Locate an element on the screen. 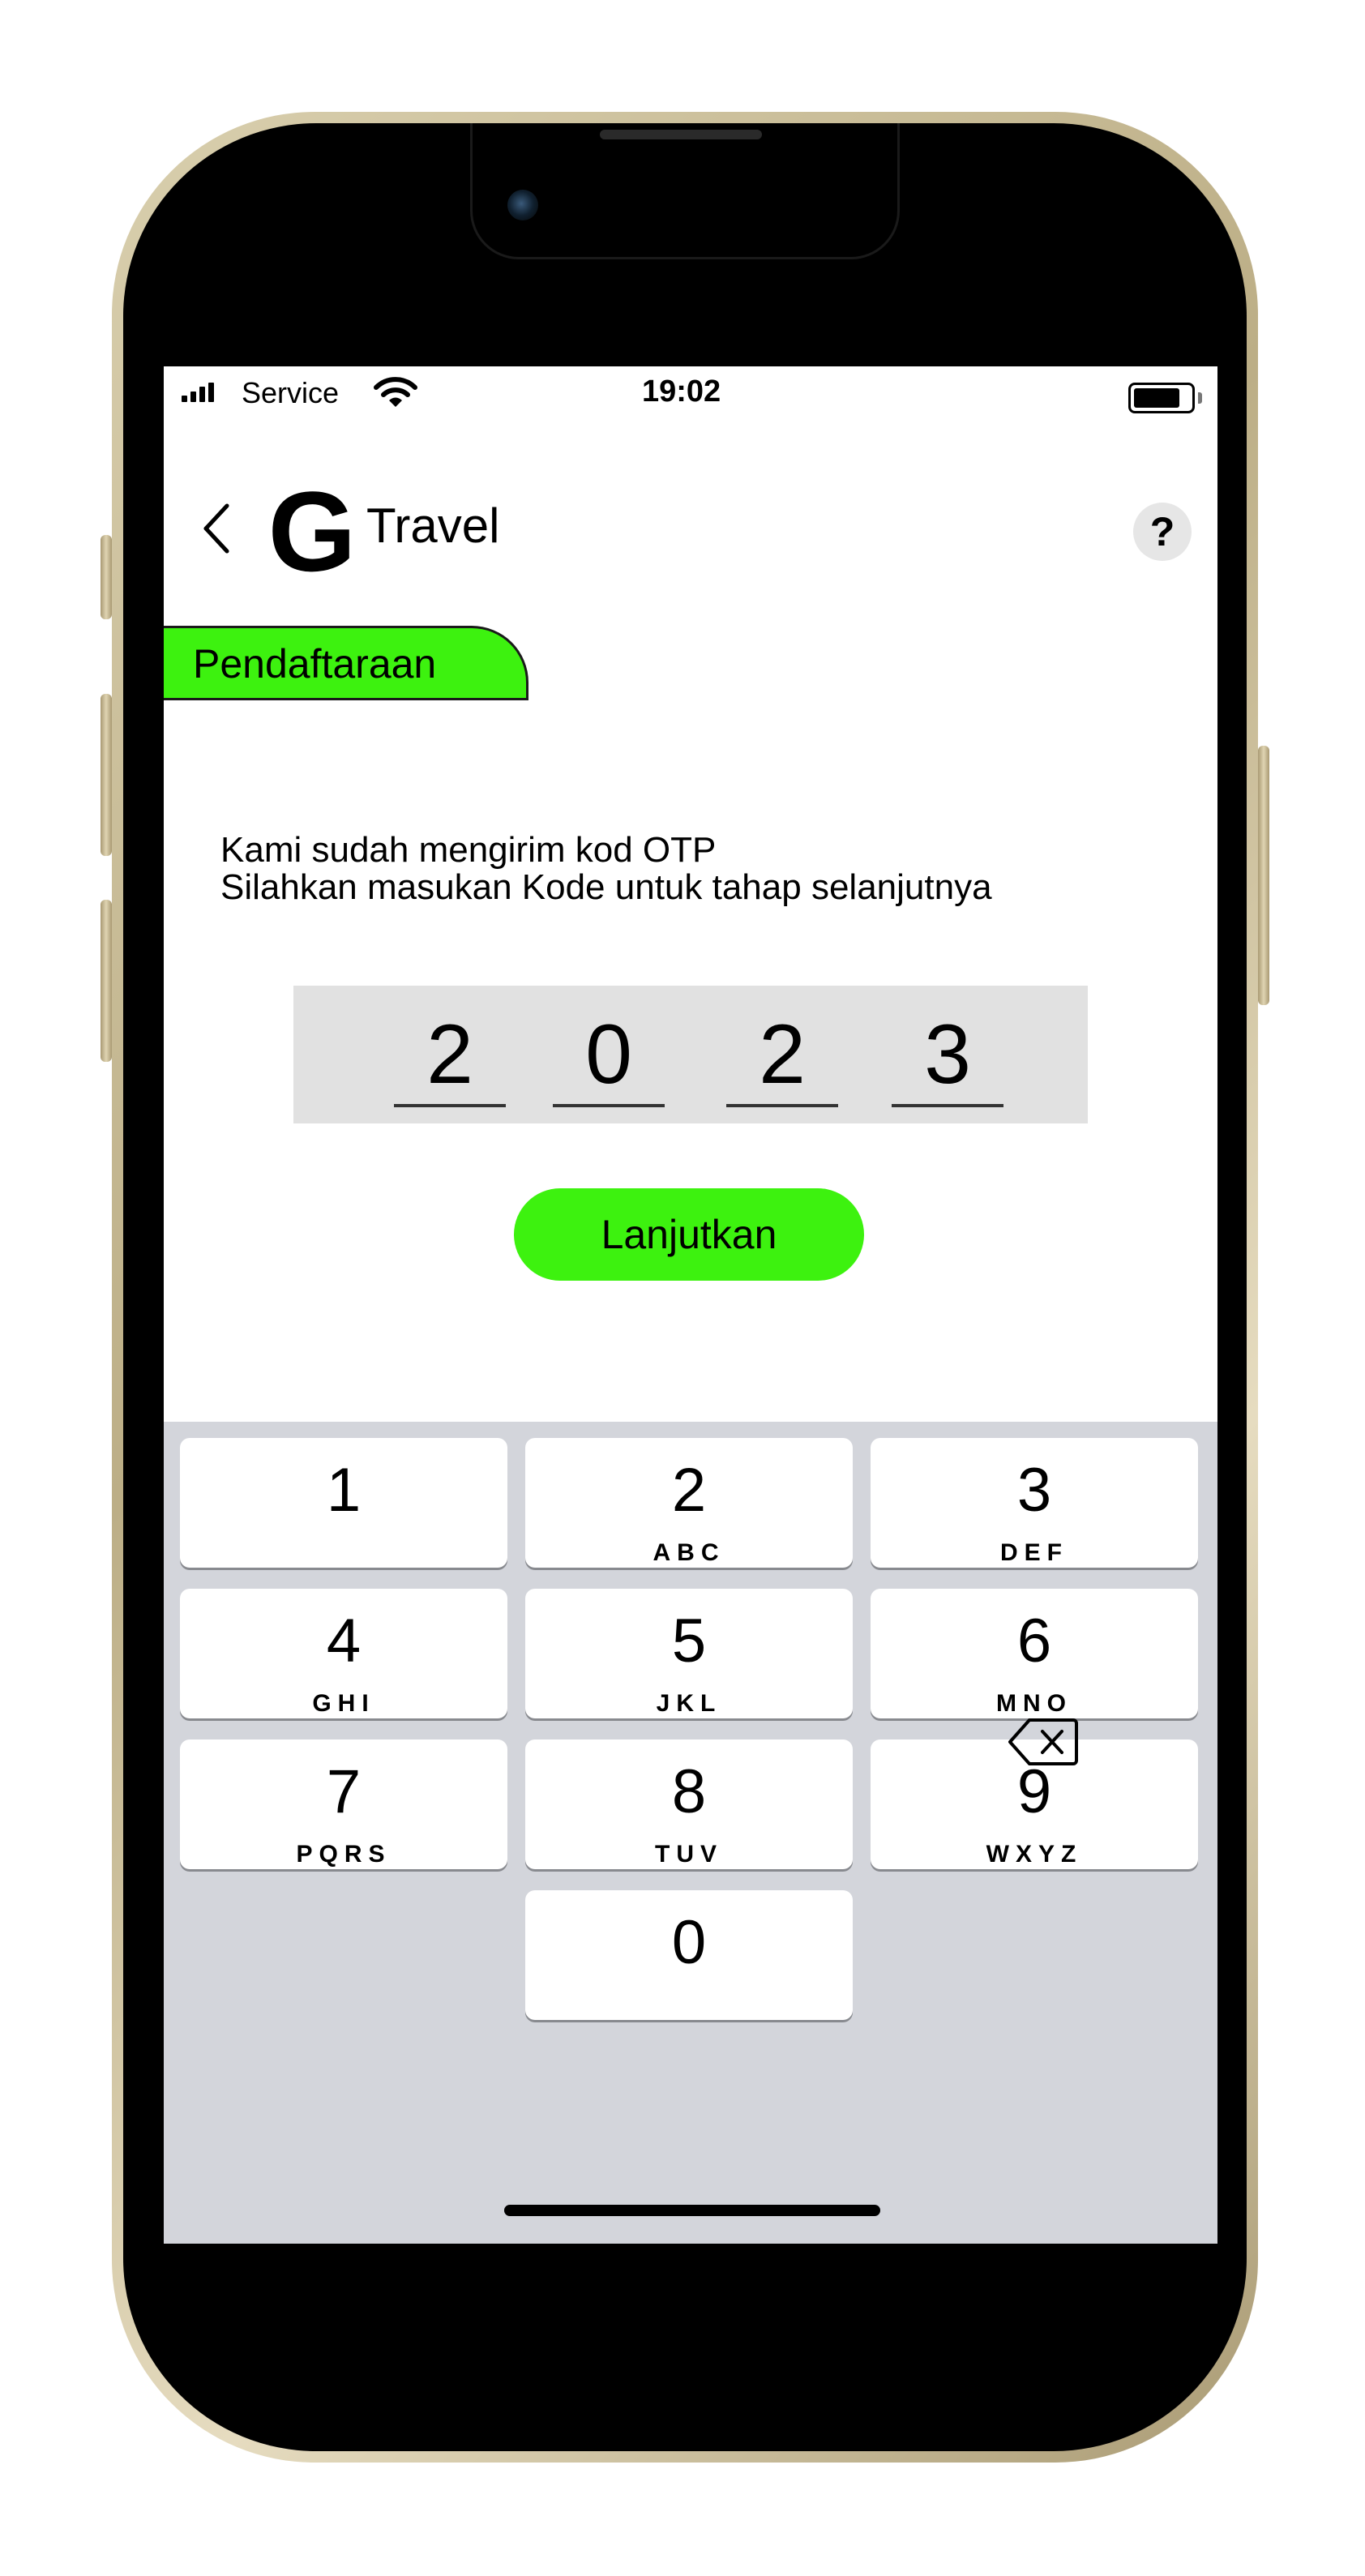 Image resolution: width=1365 pixels, height=2576 pixels. status-bar: Service 19:02 is located at coordinates (690, 394).